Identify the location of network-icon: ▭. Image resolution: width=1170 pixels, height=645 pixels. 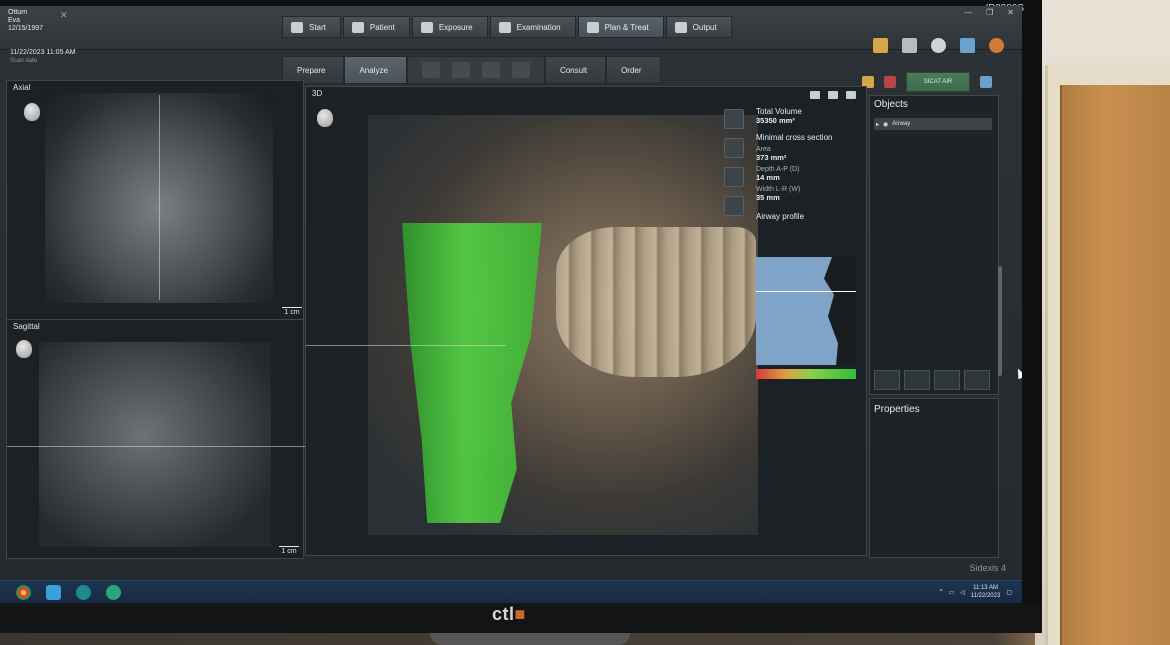
(951, 592).